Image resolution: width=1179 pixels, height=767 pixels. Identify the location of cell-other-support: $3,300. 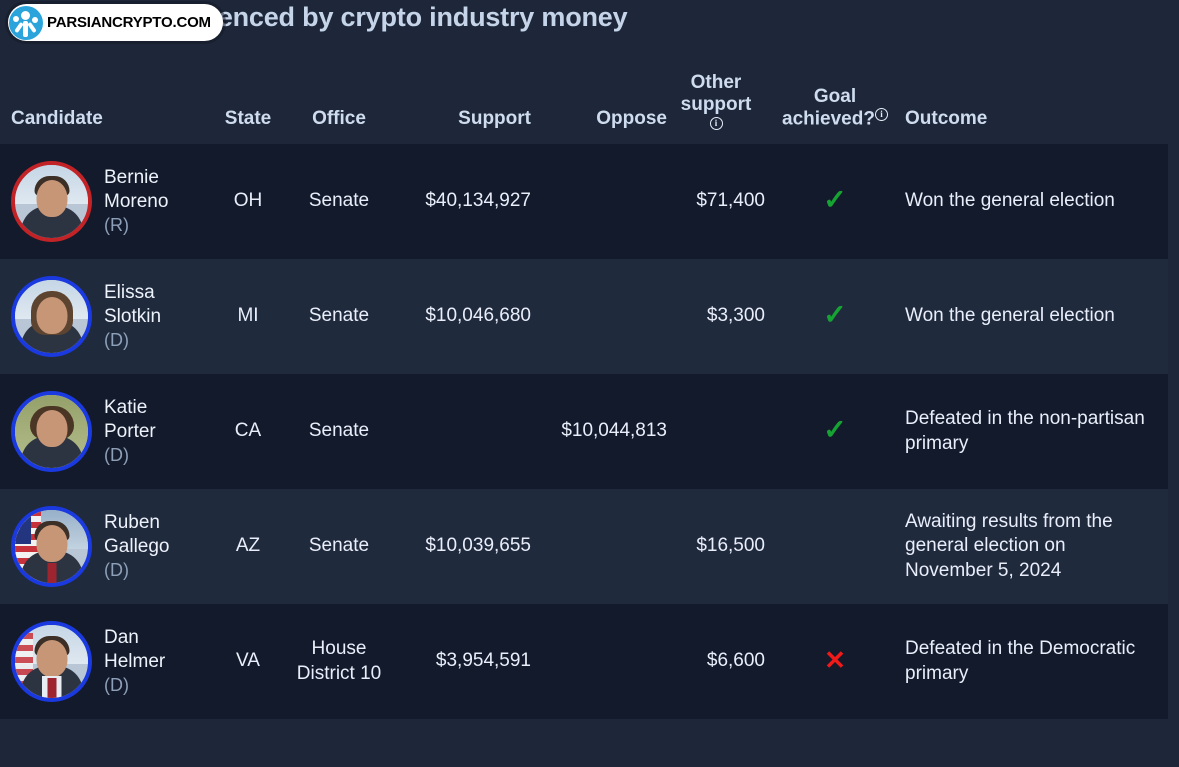
(735, 316).